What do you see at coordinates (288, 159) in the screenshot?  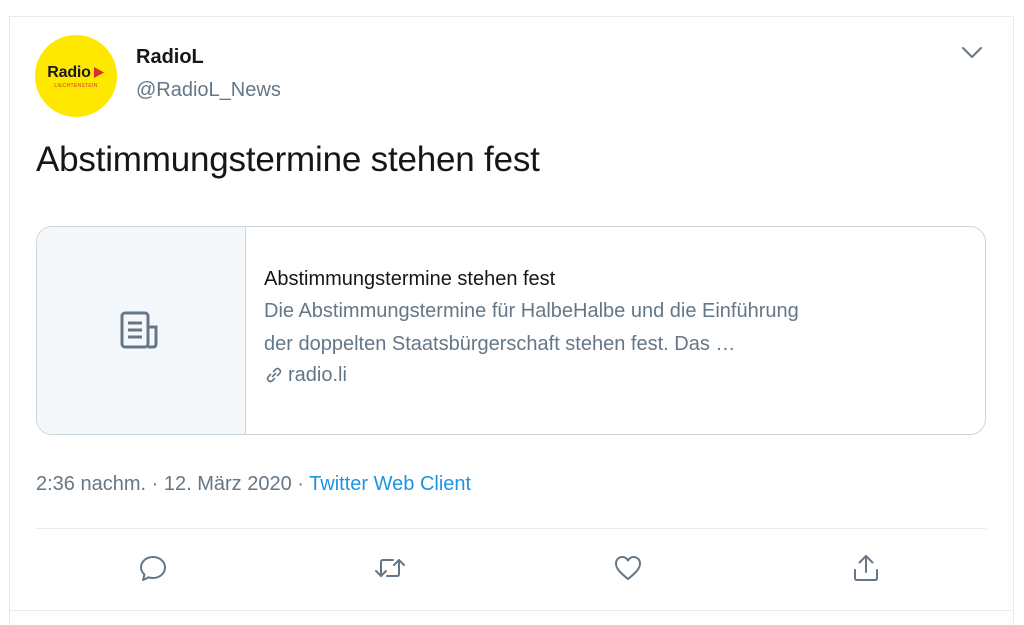 I see `tweet-text: Abstimmungstermine stehen fest` at bounding box center [288, 159].